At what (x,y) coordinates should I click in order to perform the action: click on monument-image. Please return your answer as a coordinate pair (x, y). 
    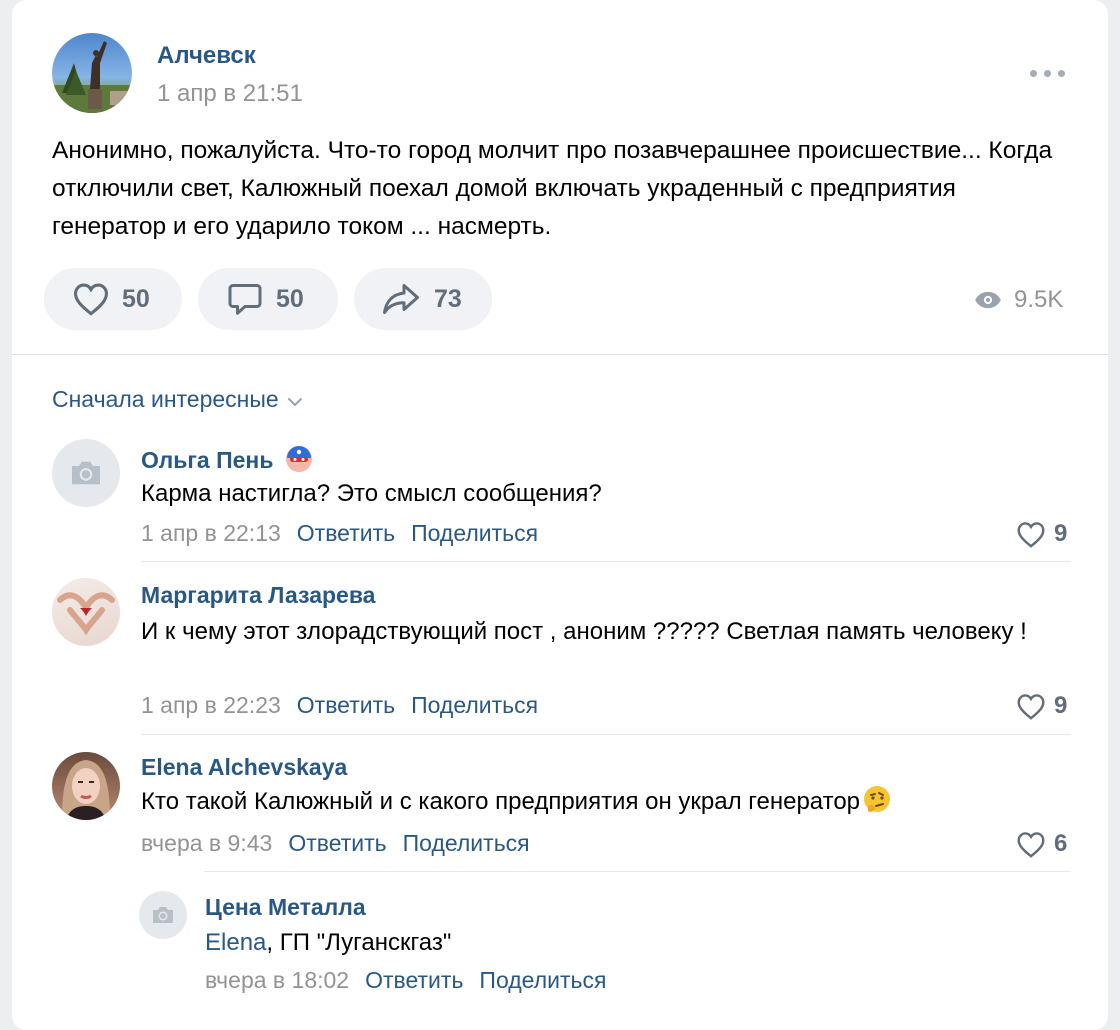
    Looking at the image, I should click on (92, 77).